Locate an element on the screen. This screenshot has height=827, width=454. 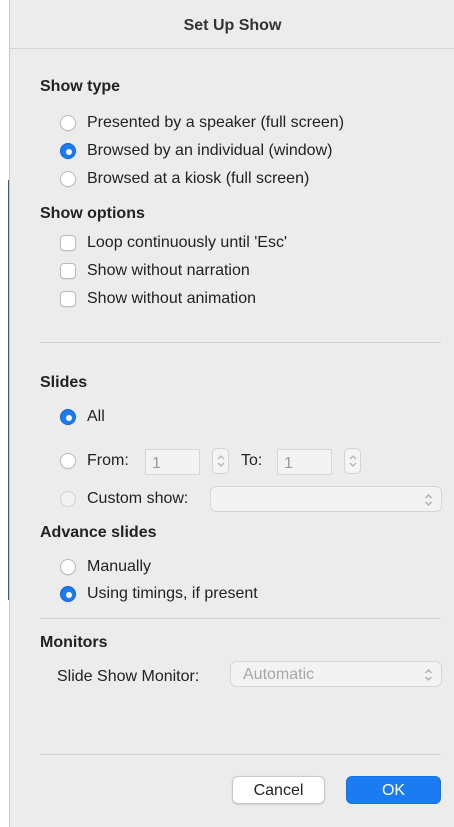
cancel-button: Cancel is located at coordinates (278, 790).